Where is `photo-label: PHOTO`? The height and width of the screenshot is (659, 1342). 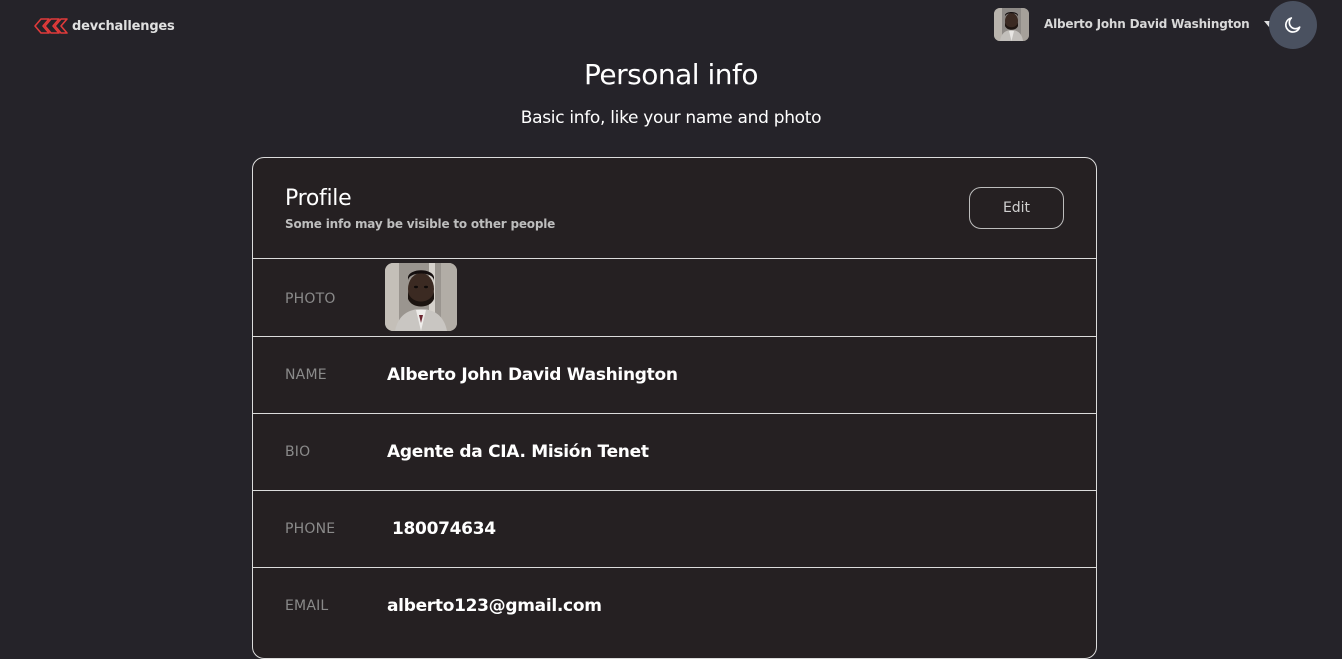
photo-label: PHOTO is located at coordinates (310, 299).